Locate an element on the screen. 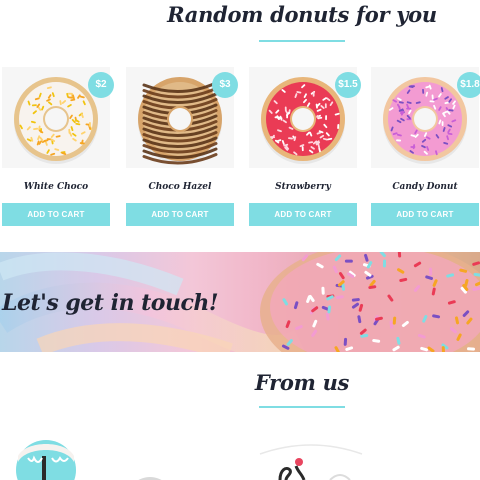  product-name: Candy Donut is located at coordinates (425, 189).